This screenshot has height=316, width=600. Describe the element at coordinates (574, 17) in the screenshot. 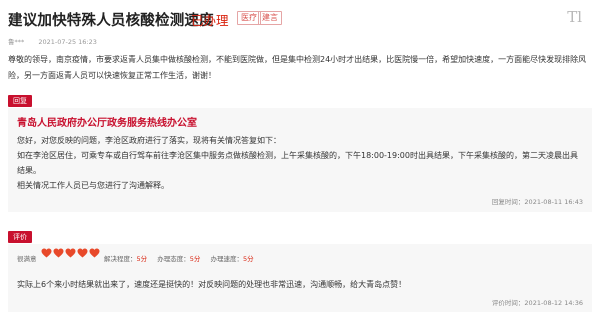

I see `site-logo: Tl` at that location.